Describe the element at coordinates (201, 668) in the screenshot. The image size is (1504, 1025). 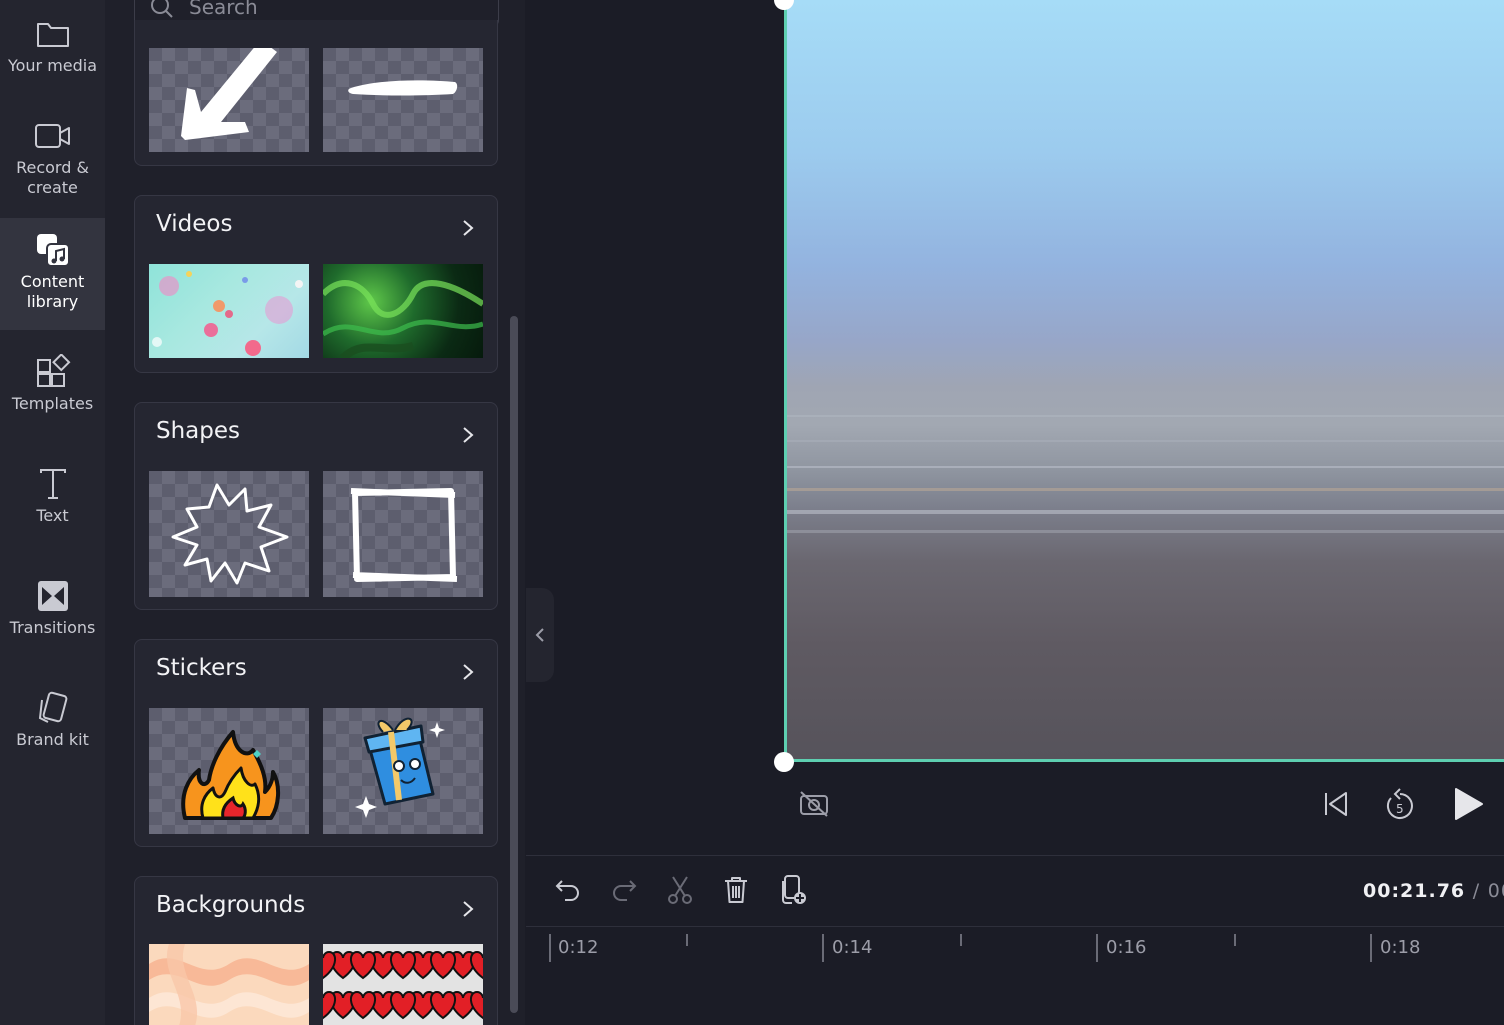
I see `section-title: Stickers` at that location.